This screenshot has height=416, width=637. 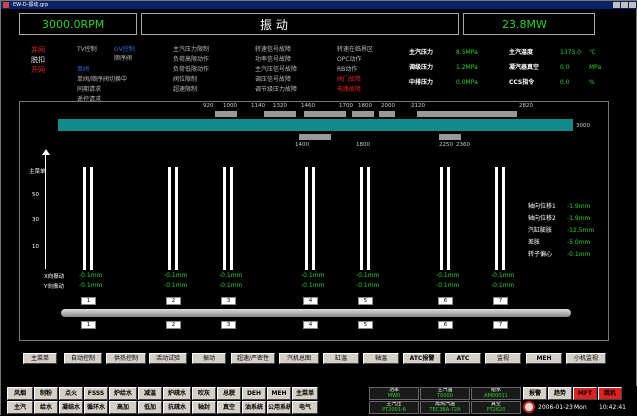 I want to click on taskbar-right-0: 报警, so click(x=535, y=393).